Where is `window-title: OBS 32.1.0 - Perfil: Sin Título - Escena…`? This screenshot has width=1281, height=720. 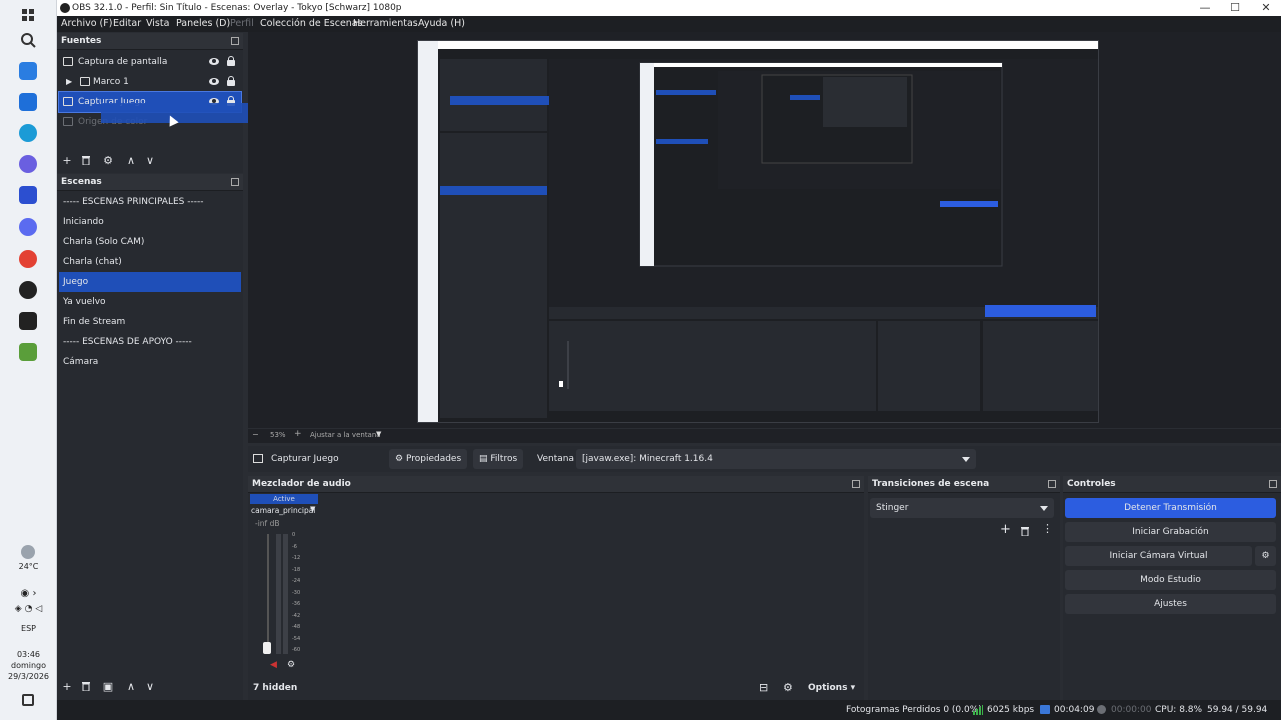
window-title: OBS 32.1.0 - Perfil: Sin Título - Escena… is located at coordinates (237, 8).